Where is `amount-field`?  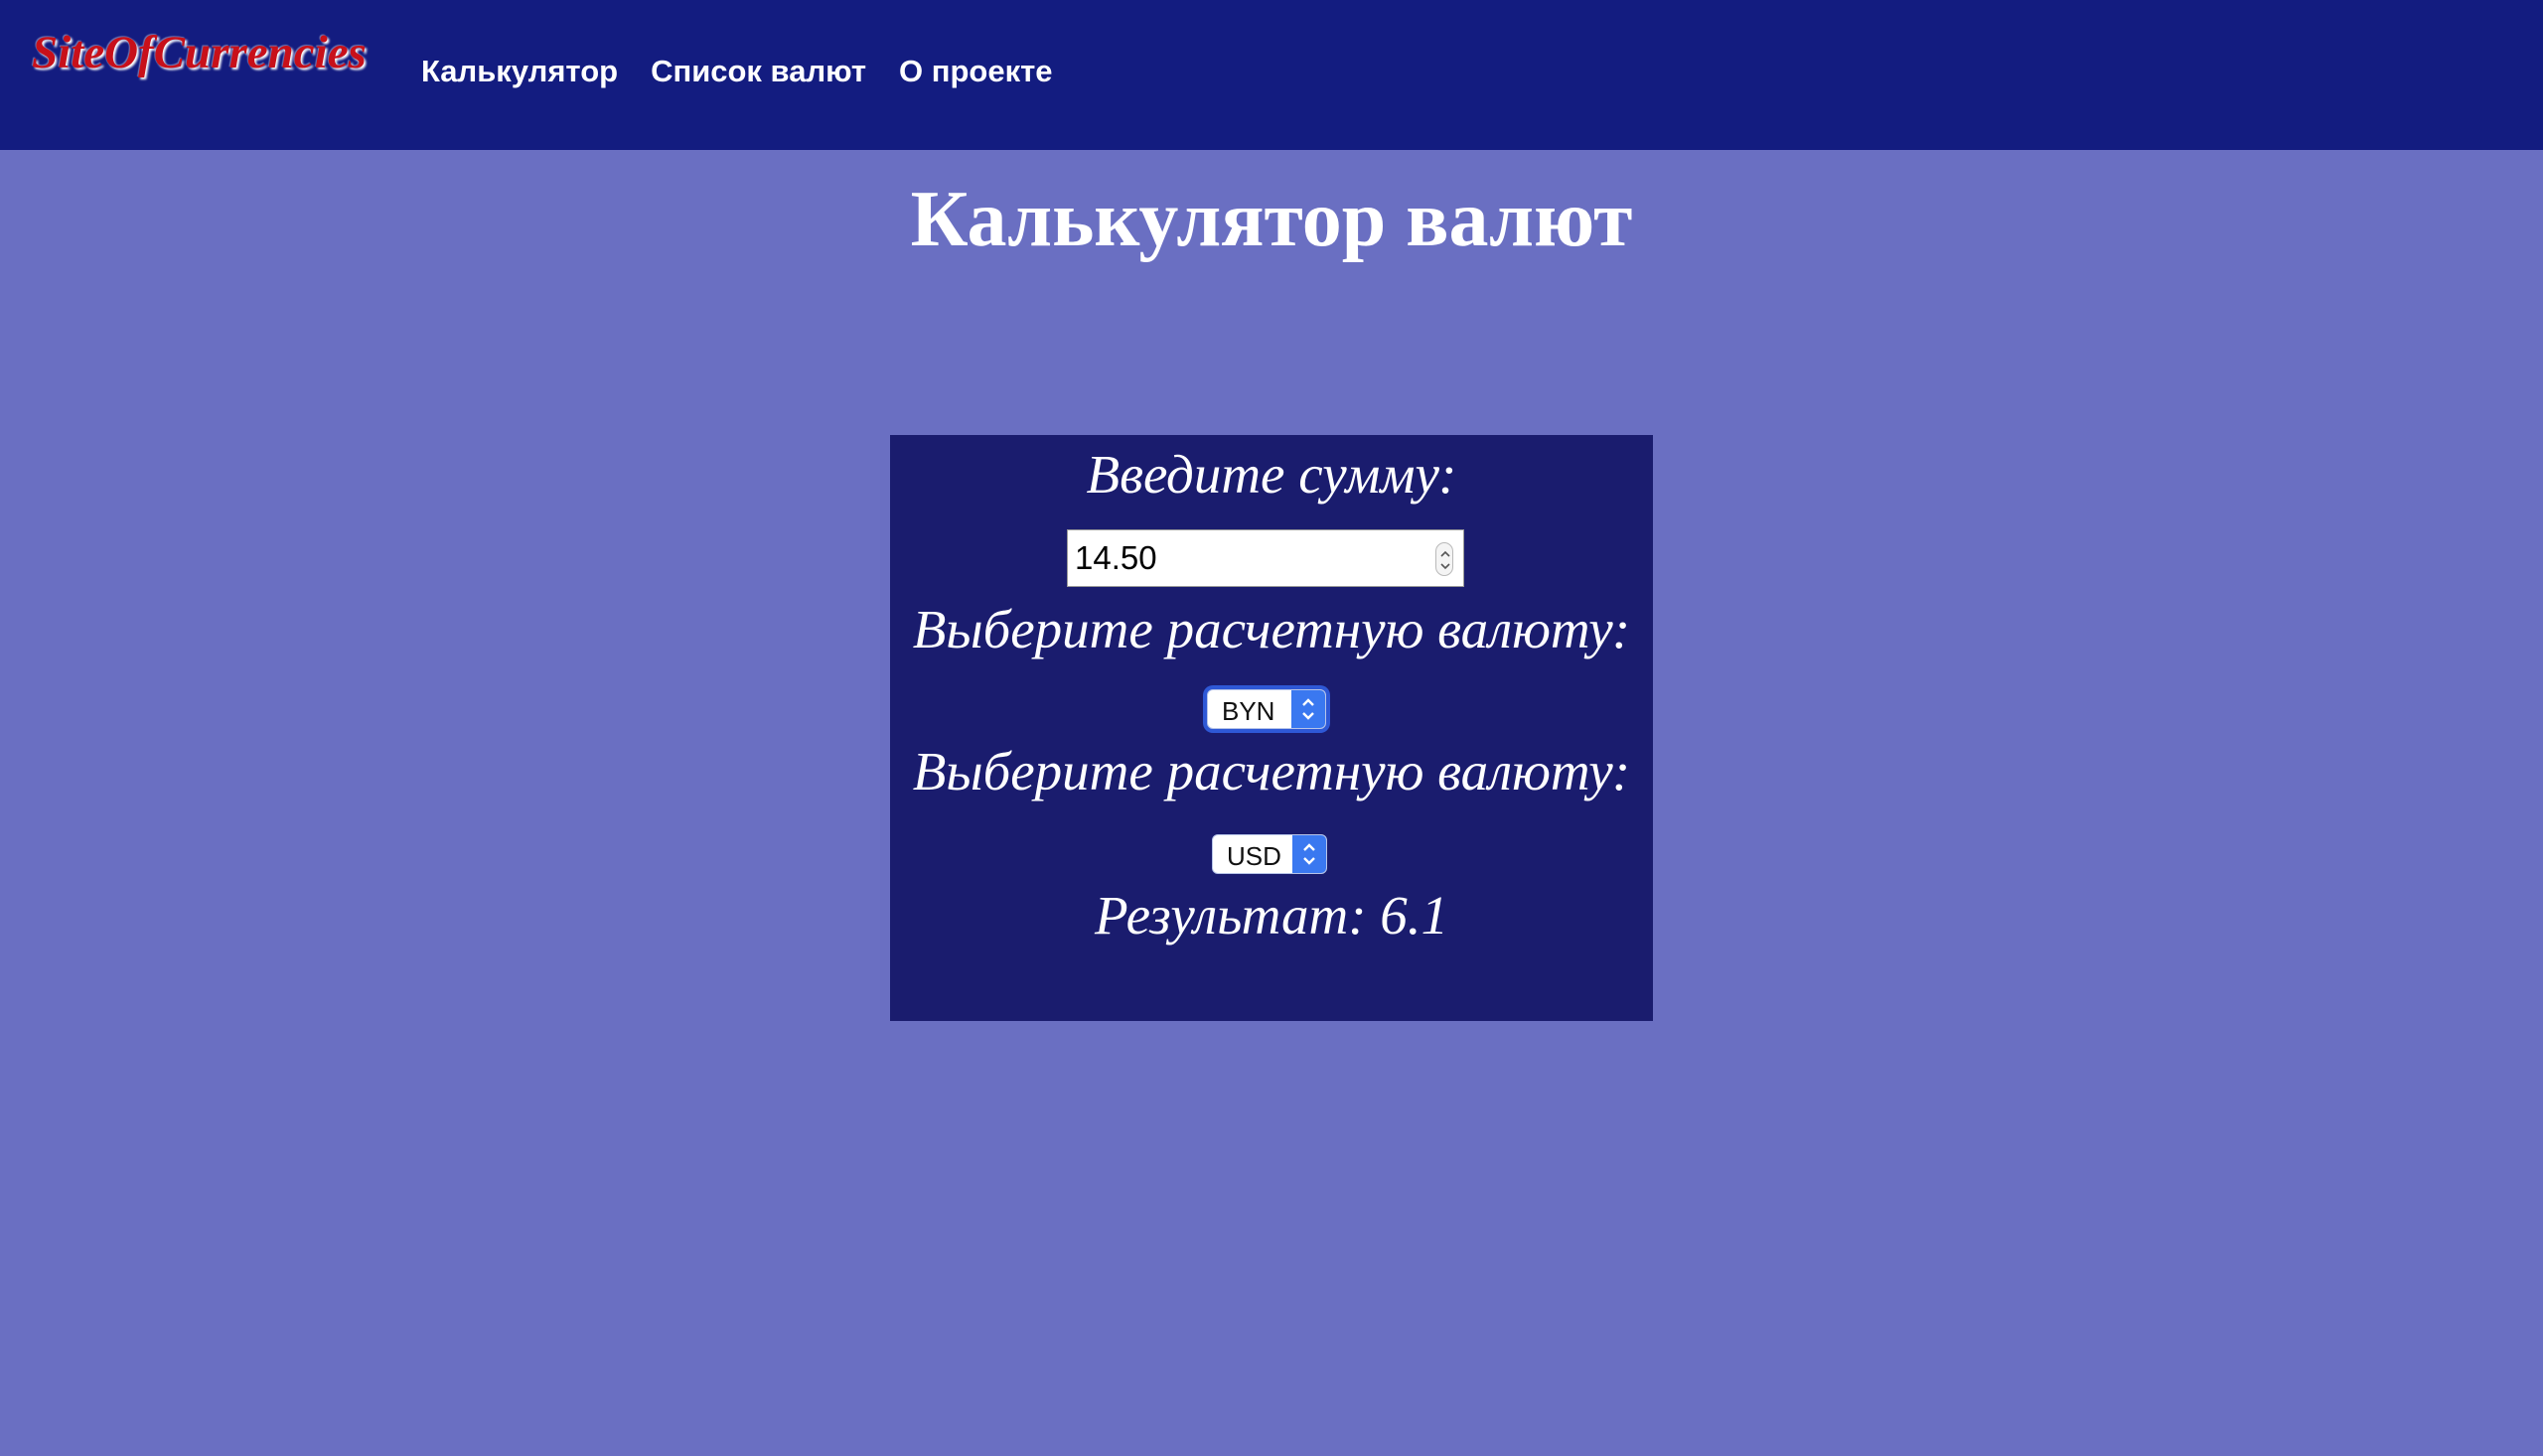
amount-field is located at coordinates (1265, 558).